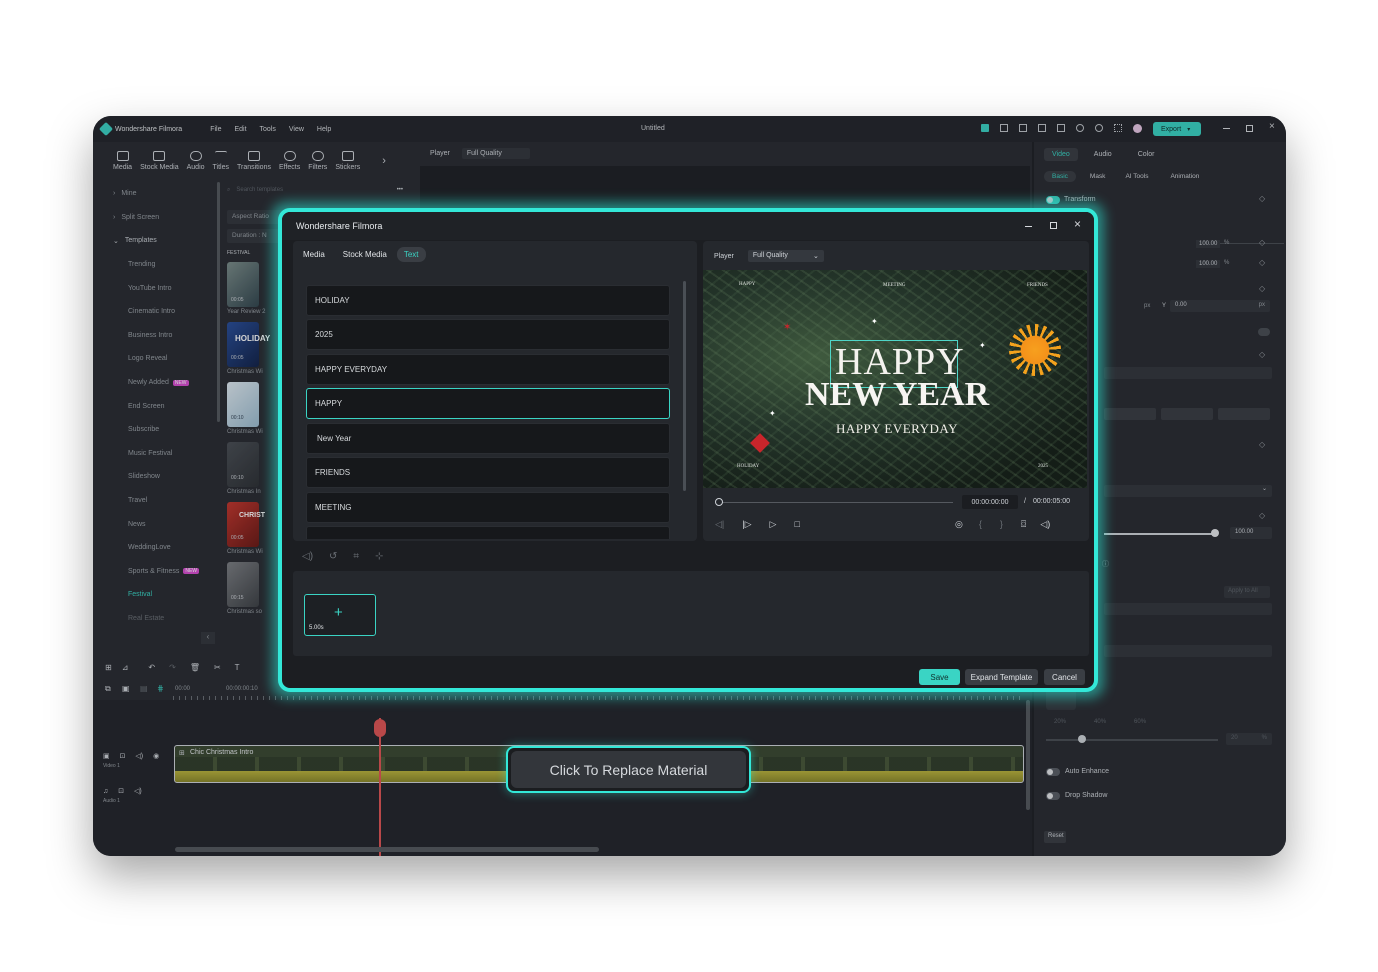 The width and height of the screenshot is (1378, 972). Describe the element at coordinates (980, 524) in the screenshot. I see `mark-in-icon: {` at that location.